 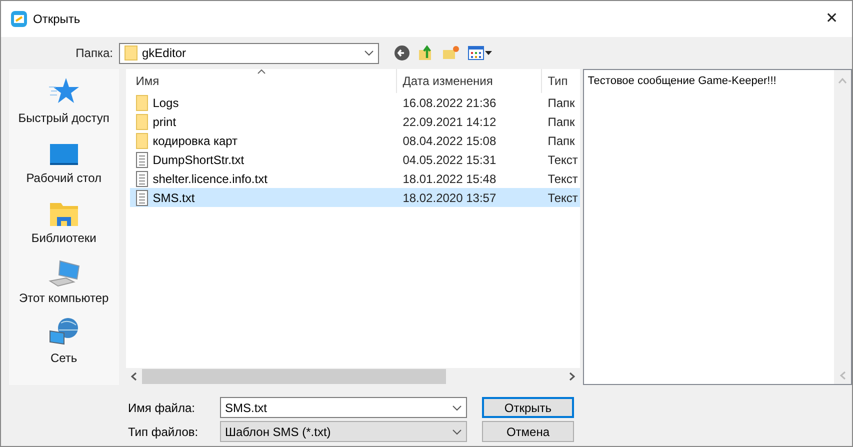 I want to click on places-item: Быстрый доступ, so click(x=64, y=101).